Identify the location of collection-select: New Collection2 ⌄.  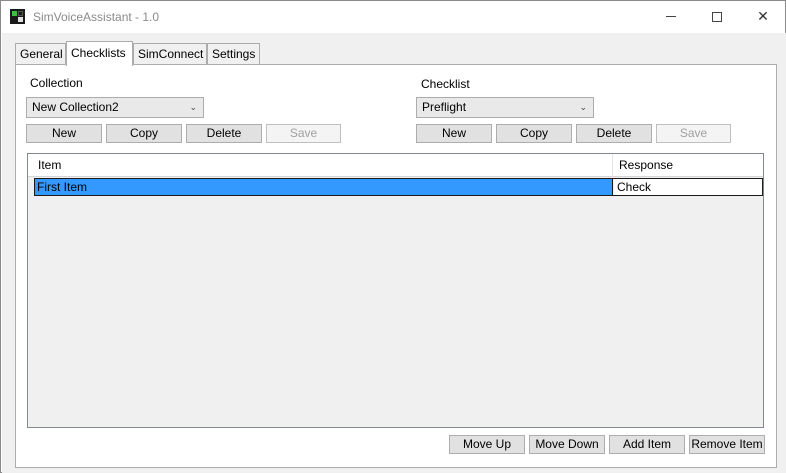
(115, 107).